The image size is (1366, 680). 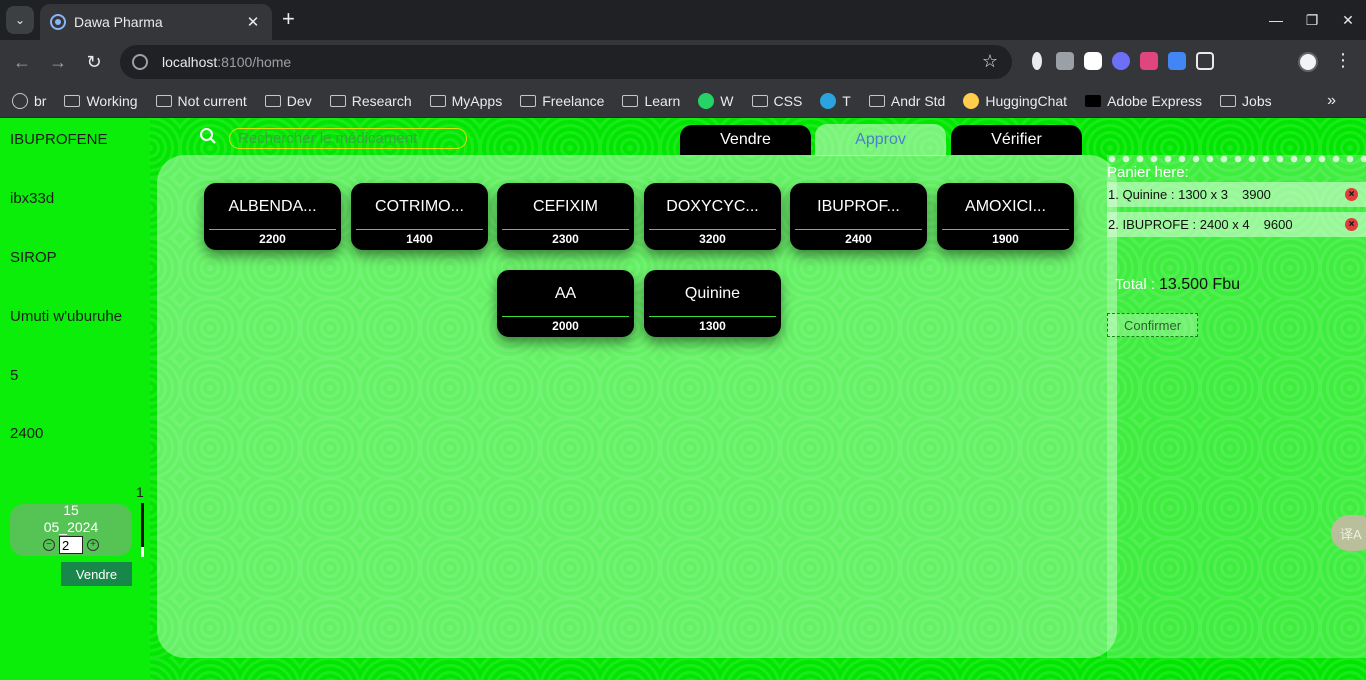 What do you see at coordinates (419, 239) in the screenshot?
I see `product-price: 1400` at bounding box center [419, 239].